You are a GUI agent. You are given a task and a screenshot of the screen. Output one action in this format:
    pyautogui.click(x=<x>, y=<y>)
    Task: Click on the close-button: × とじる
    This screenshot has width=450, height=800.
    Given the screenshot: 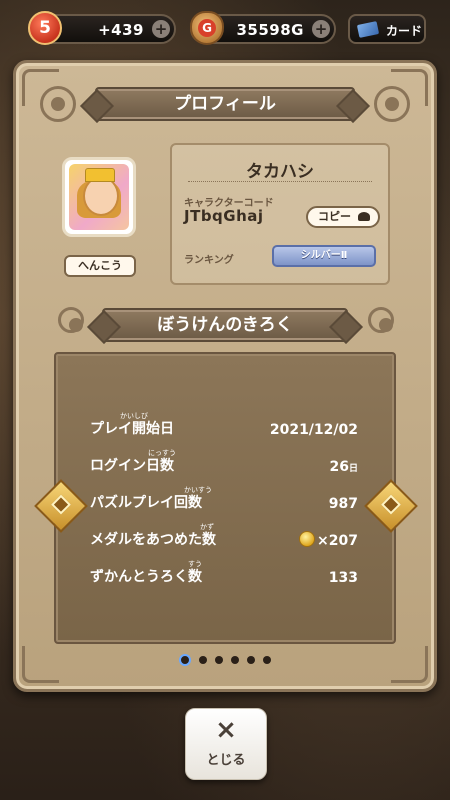 What is the action you would take?
    pyautogui.click(x=226, y=744)
    